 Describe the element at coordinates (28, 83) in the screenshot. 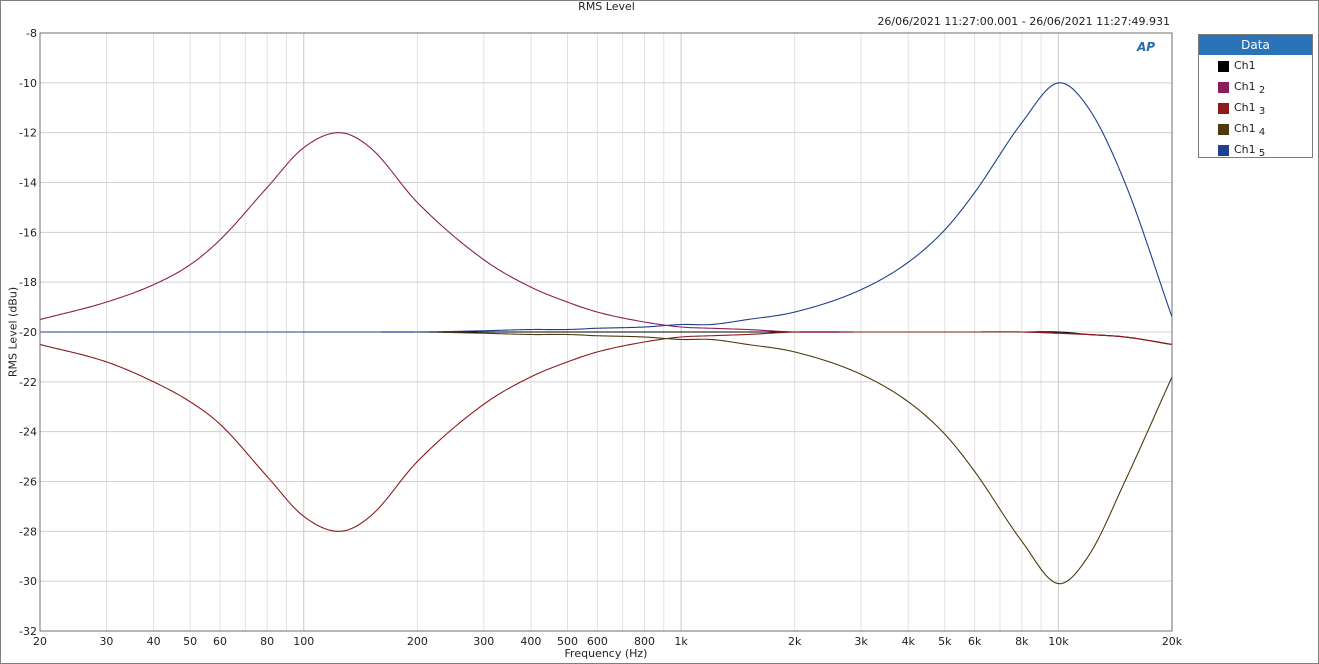

I see `y-tick-label: -10` at that location.